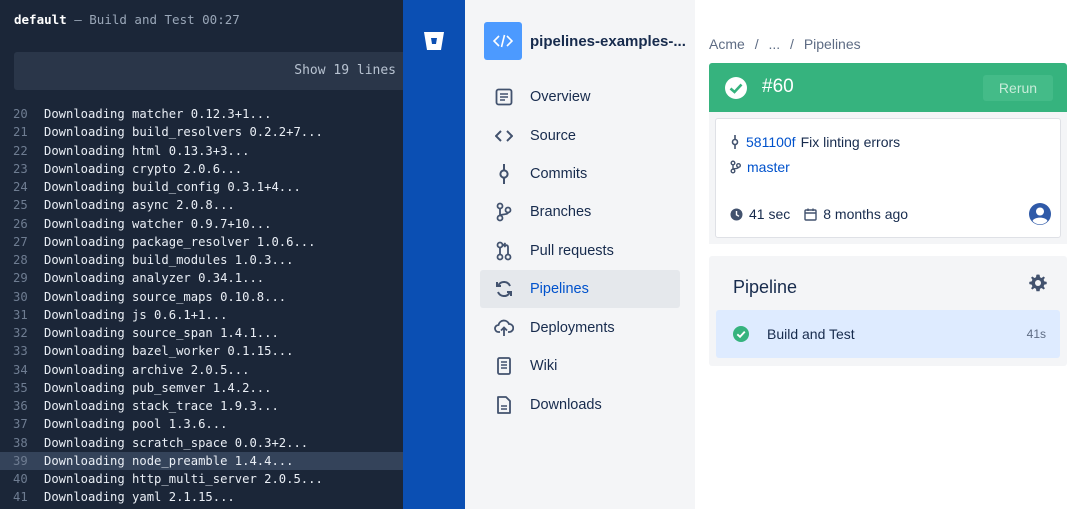  I want to click on rerun-button: Rerun, so click(1018, 88).